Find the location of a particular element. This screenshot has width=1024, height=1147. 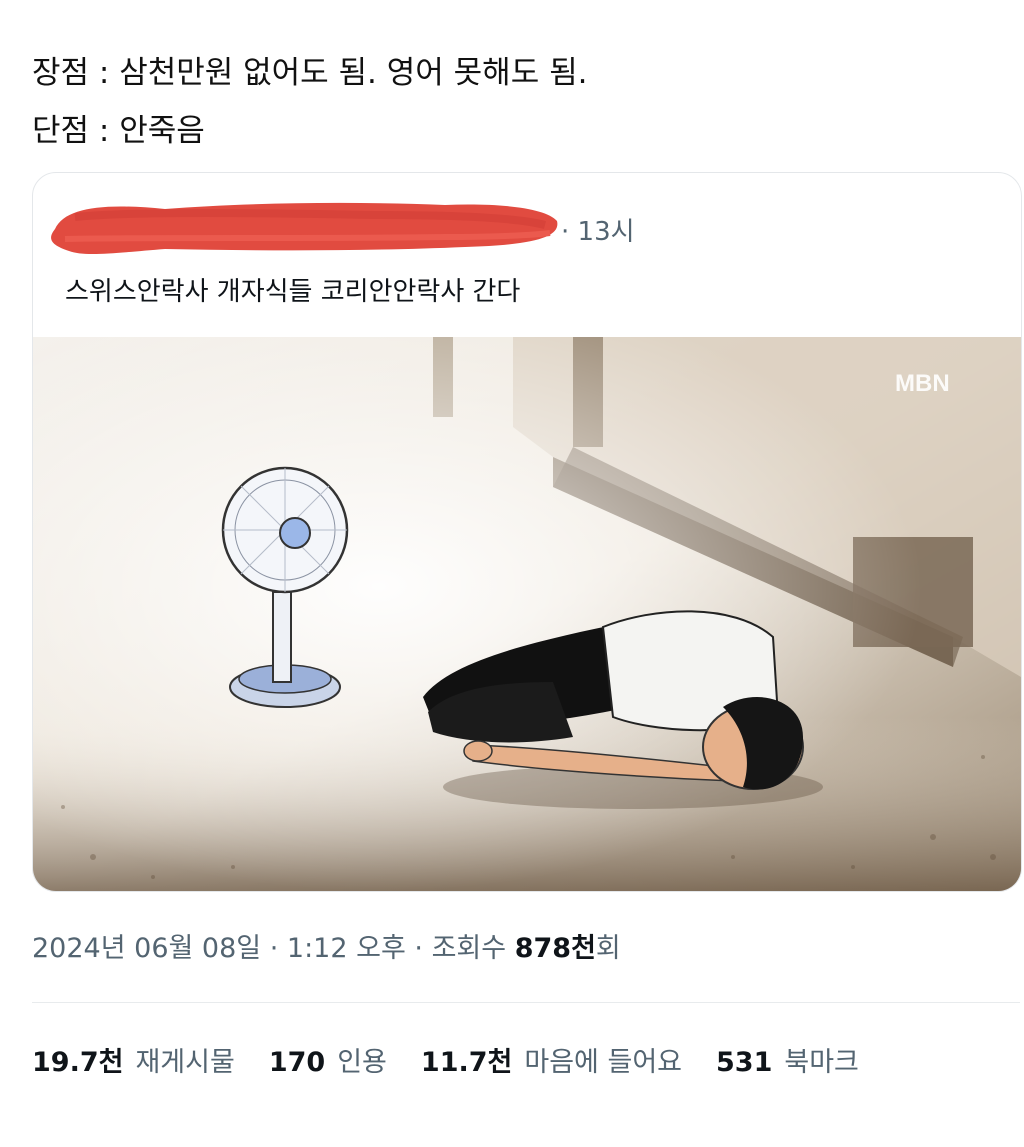

views-suffix: 회 is located at coordinates (608, 948).